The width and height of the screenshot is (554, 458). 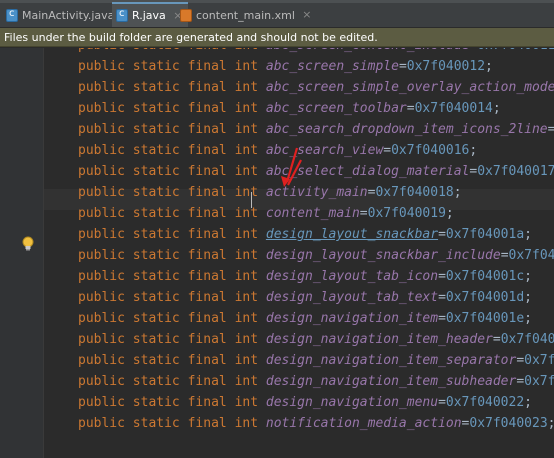 I want to click on field-value: 0x7f04001b, so click(x=531, y=255).